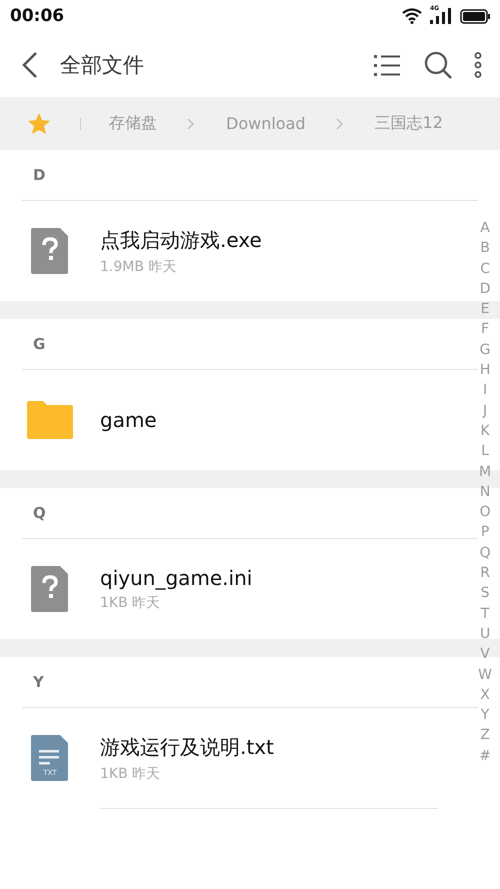 The height and width of the screenshot is (889, 500). Describe the element at coordinates (50, 420) in the screenshot. I see `folder-icon` at that location.